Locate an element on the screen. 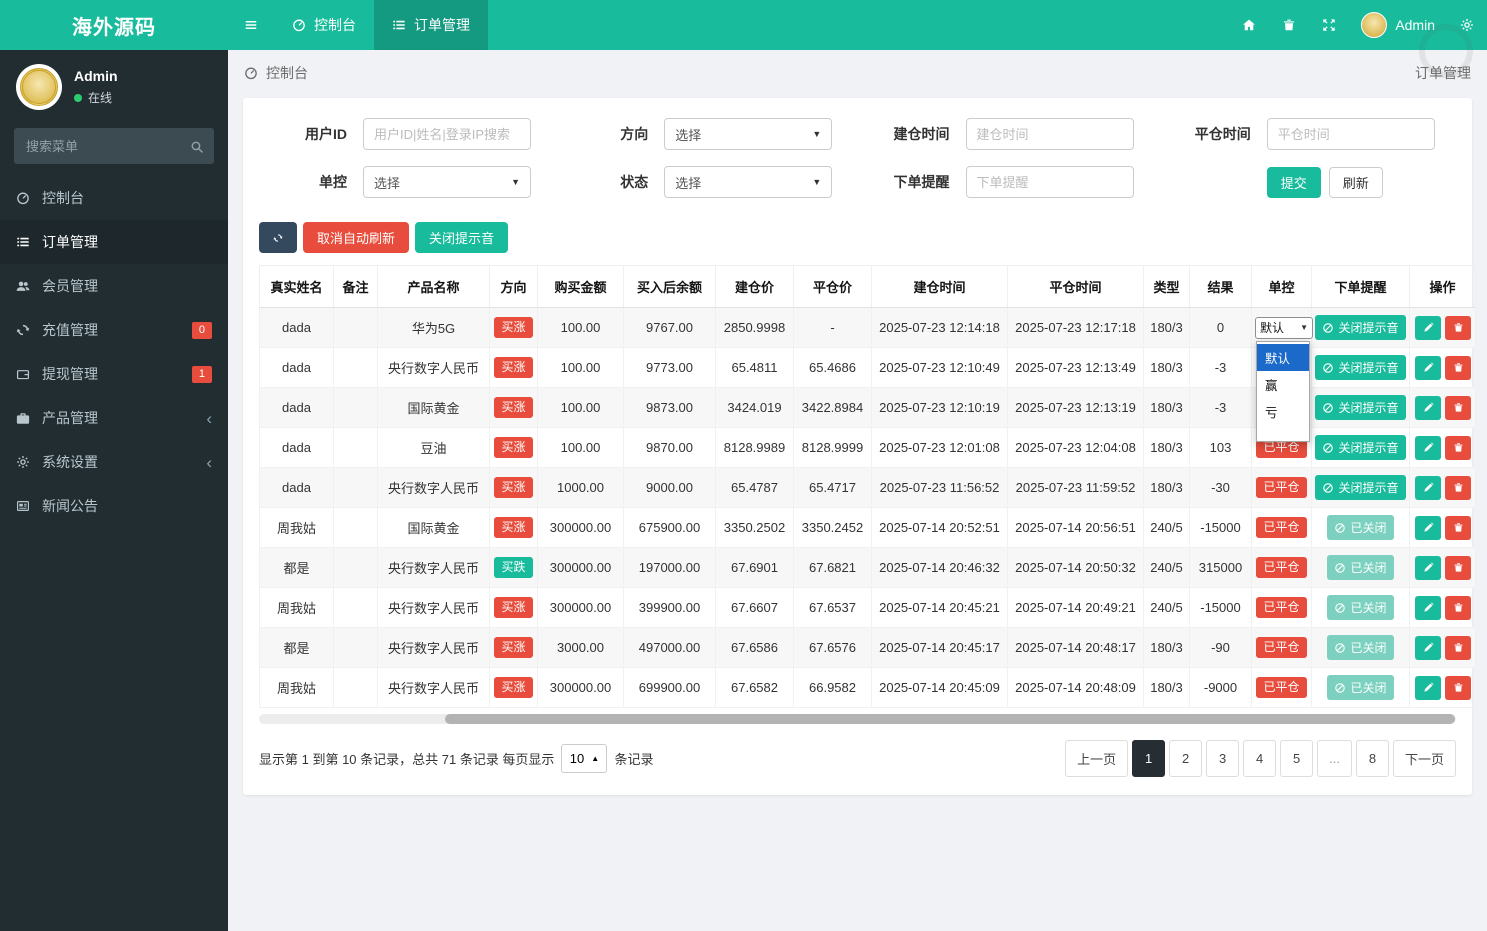 Image resolution: width=1487 pixels, height=931 pixels. column-header: 真实姓名 is located at coordinates (296, 286).